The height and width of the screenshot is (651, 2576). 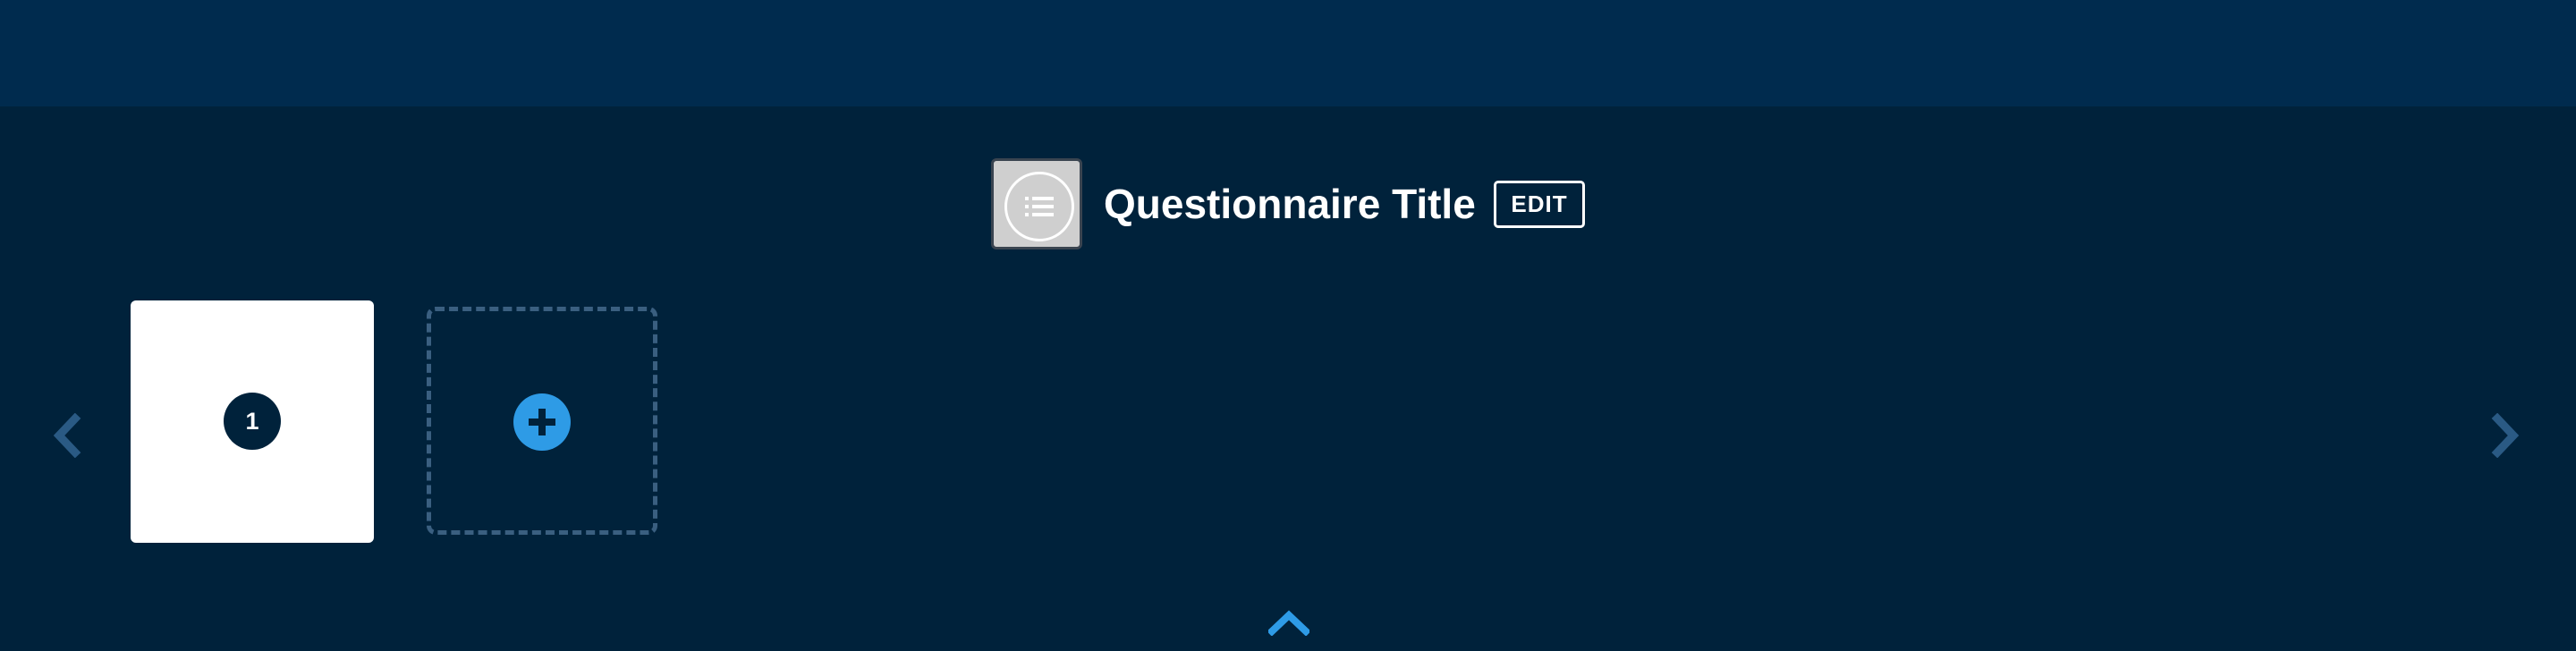 I want to click on page-thumbnail: 1, so click(x=252, y=421).